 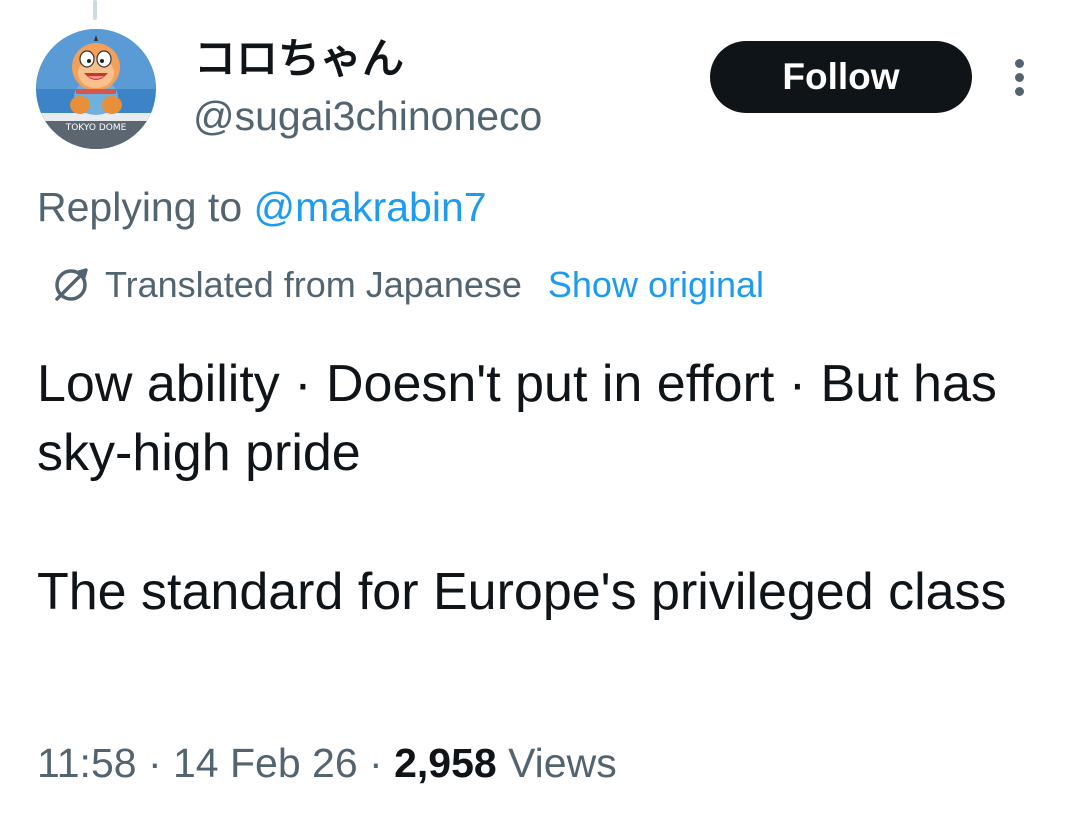 I want to click on globe-icon, so click(x=71, y=284).